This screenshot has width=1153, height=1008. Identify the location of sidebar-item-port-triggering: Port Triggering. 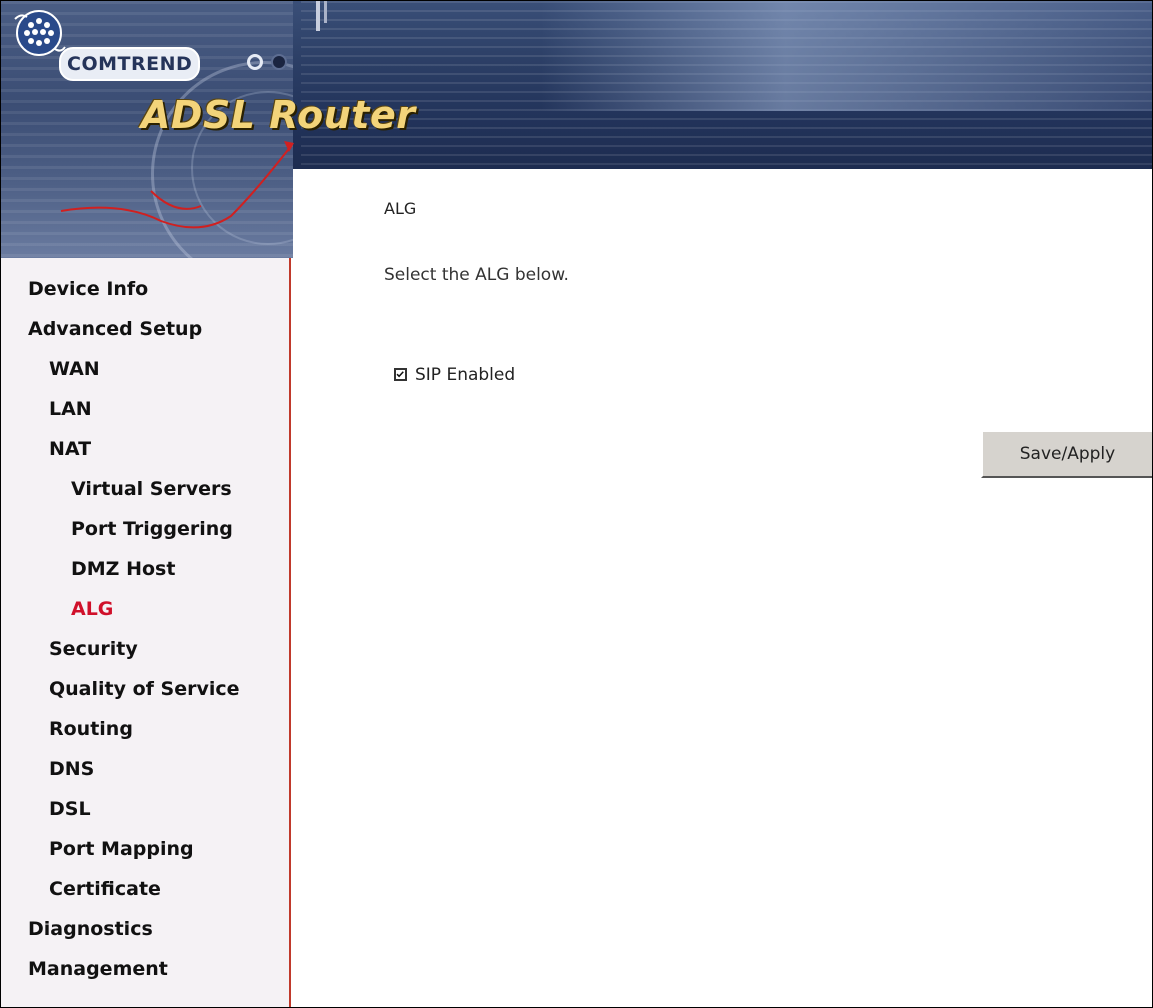
(152, 529).